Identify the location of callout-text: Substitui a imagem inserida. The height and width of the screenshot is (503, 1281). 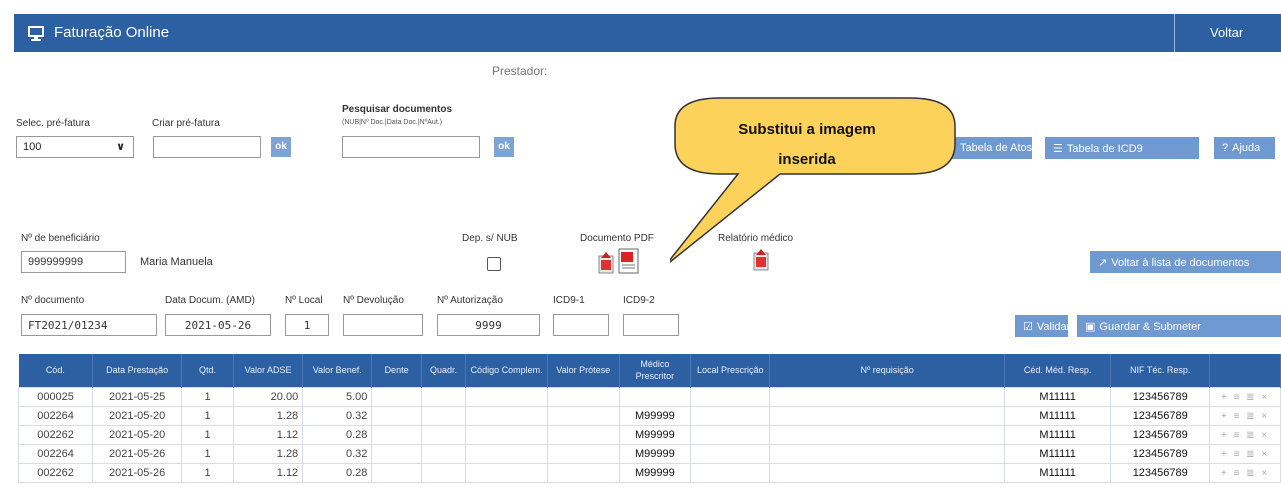
(807, 145).